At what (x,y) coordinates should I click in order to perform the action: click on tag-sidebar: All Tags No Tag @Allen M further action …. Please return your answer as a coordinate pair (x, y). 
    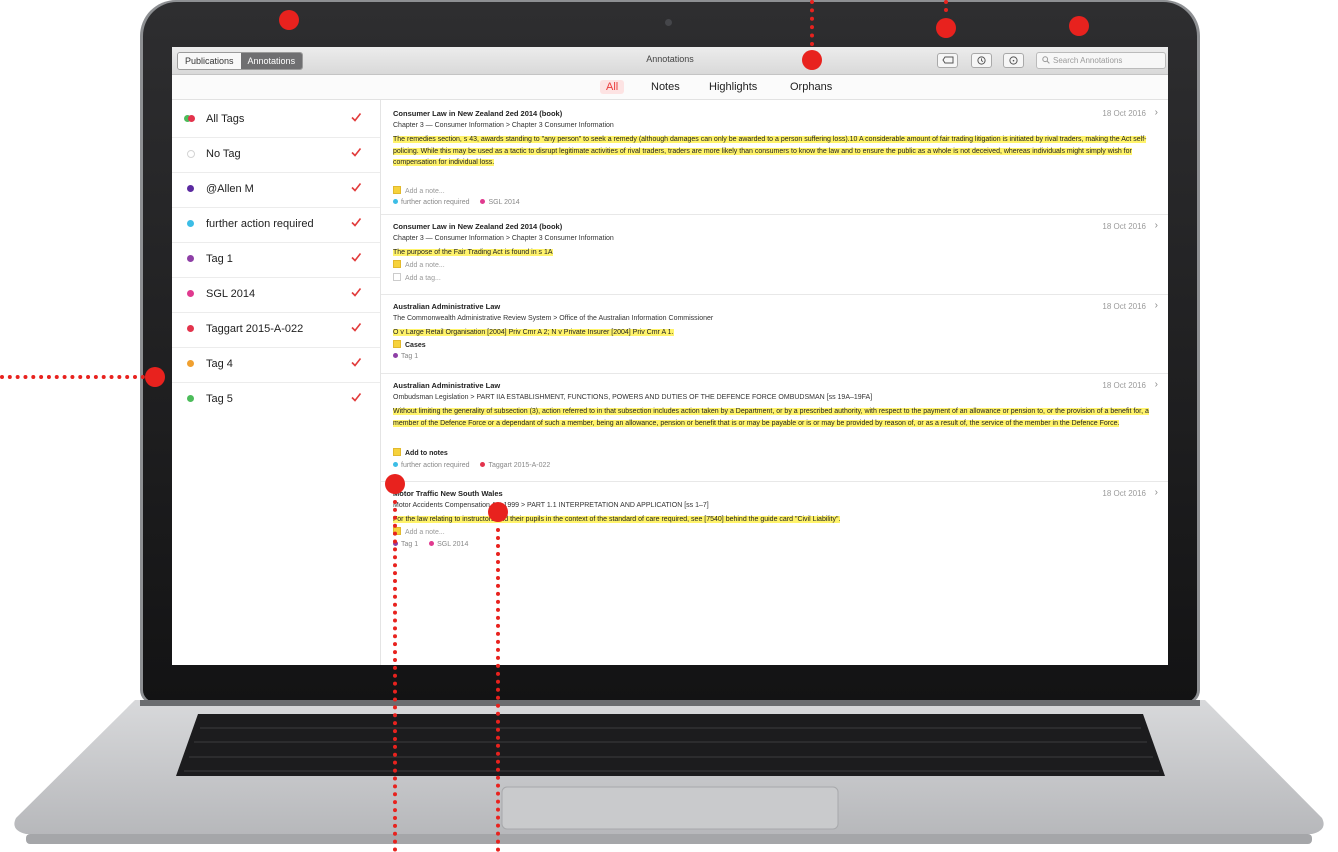
    Looking at the image, I should click on (276, 382).